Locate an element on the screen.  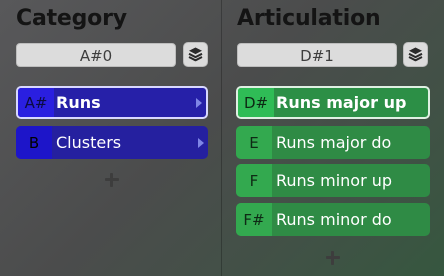
category-title: Category is located at coordinates (71, 18).